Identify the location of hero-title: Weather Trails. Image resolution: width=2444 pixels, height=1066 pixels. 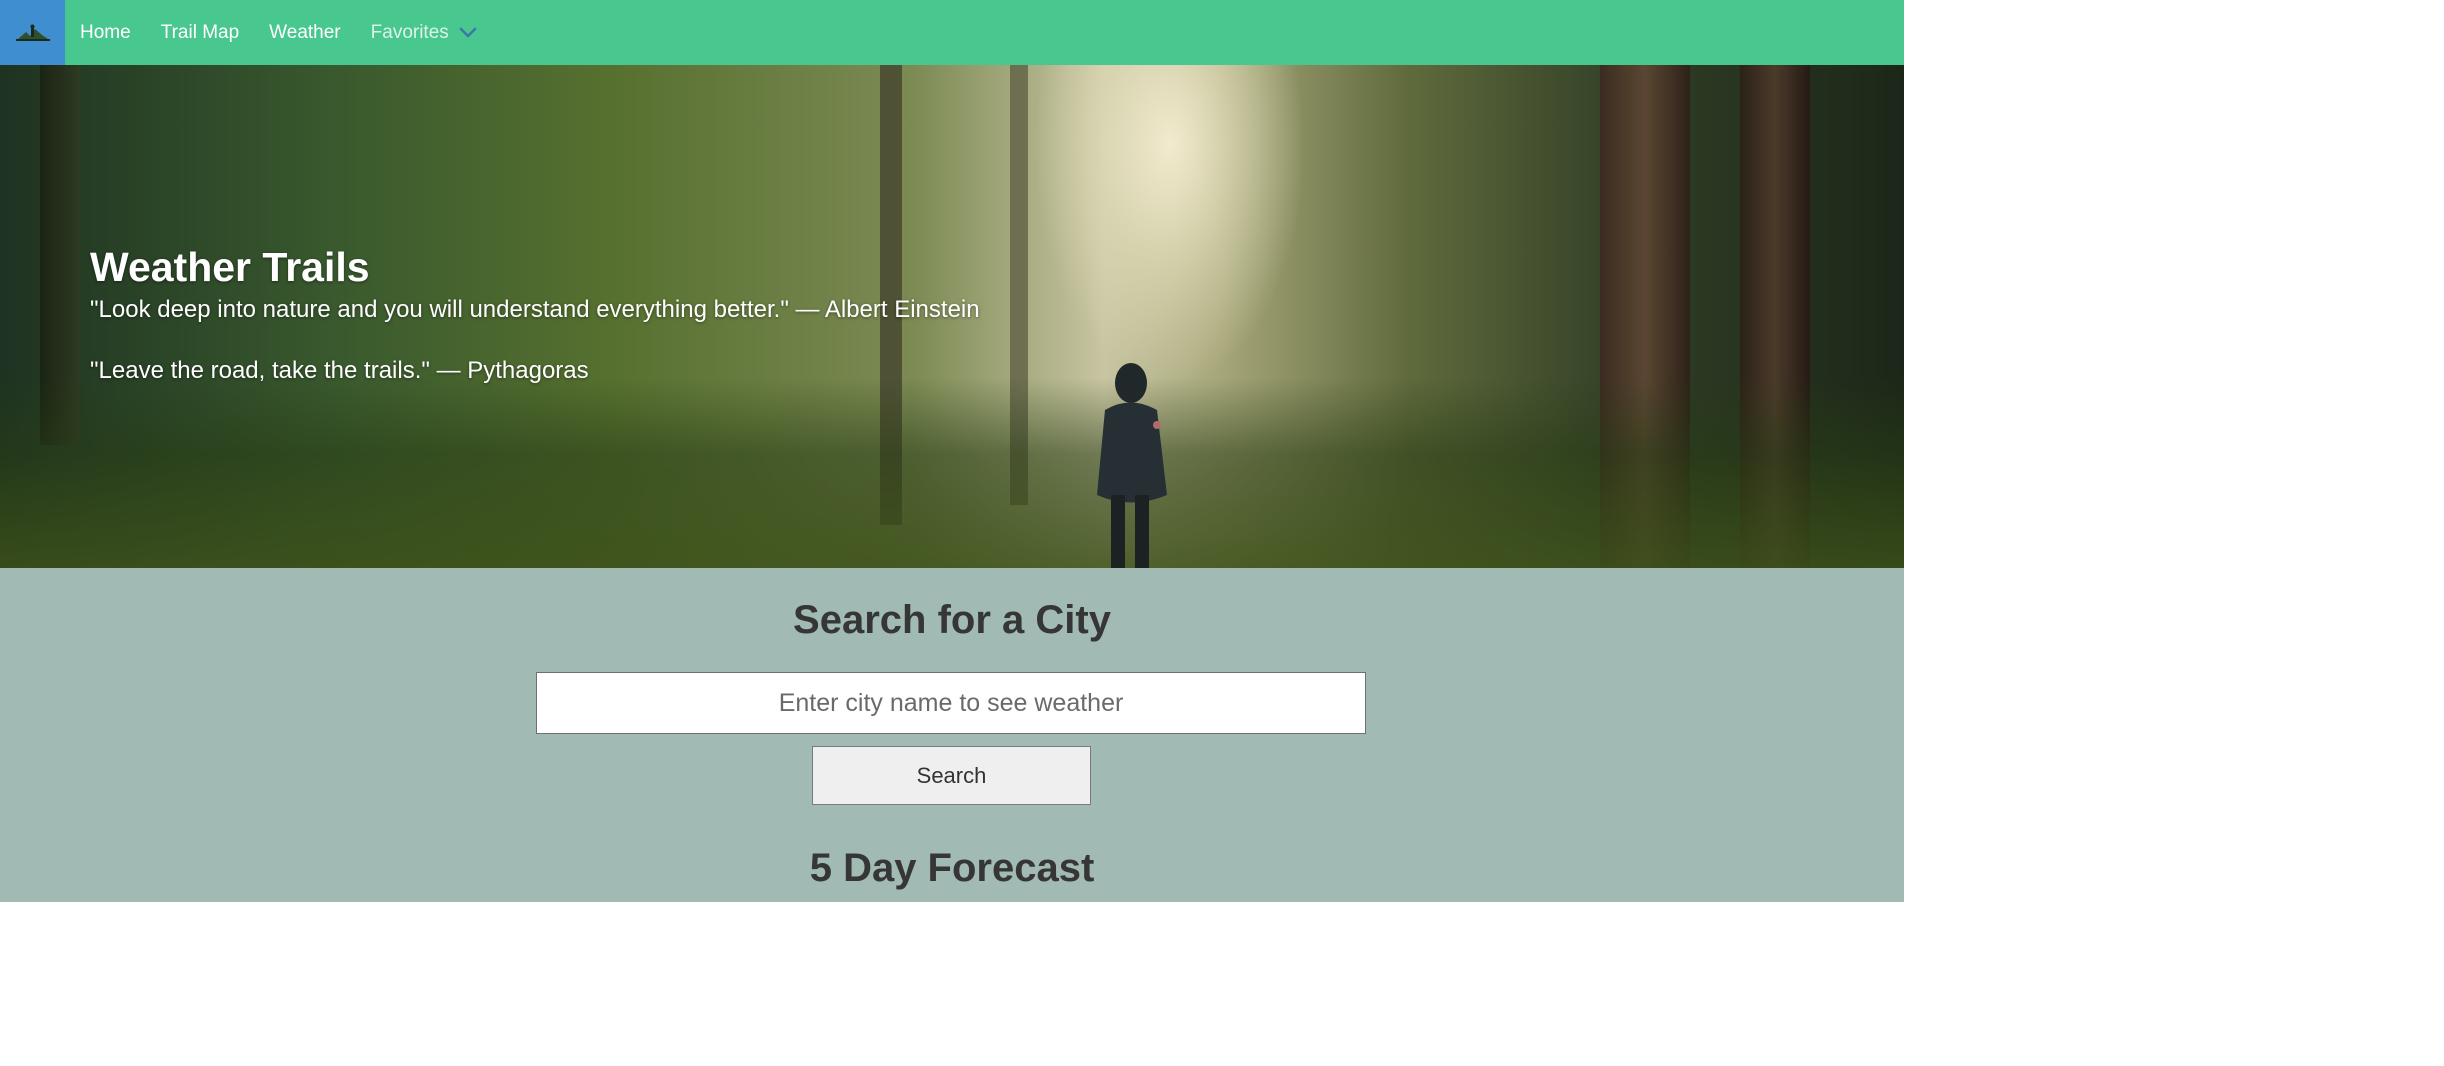
(230, 267).